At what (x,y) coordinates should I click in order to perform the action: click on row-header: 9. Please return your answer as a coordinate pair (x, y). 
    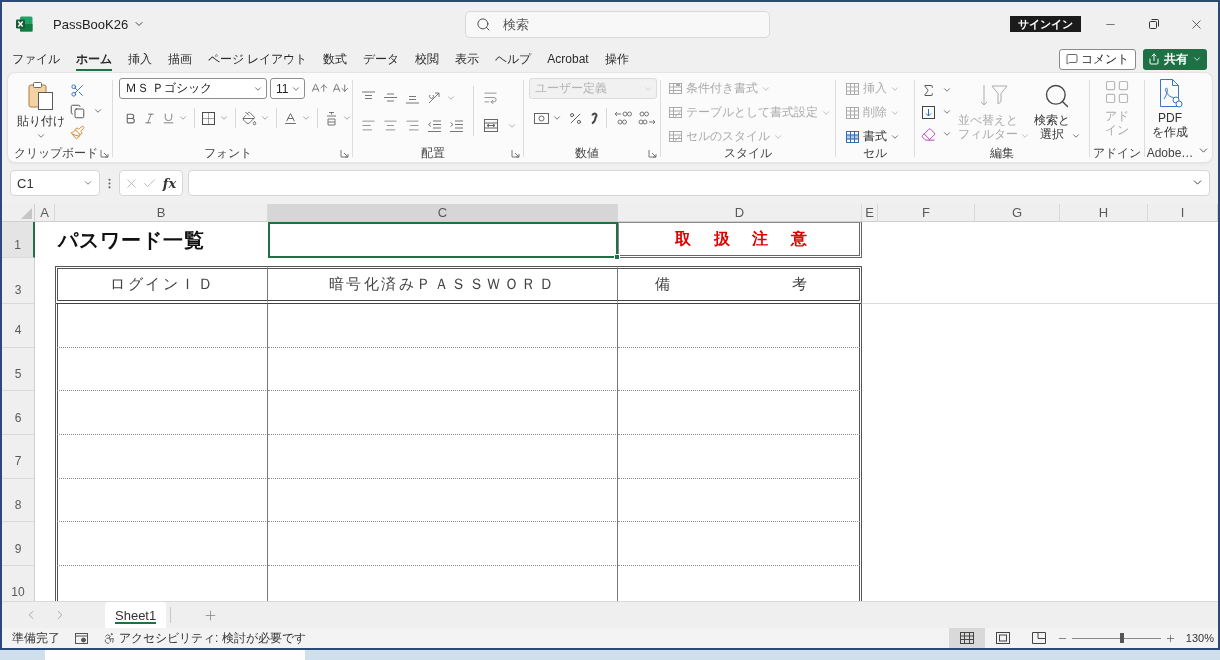
    Looking at the image, I should click on (18, 544).